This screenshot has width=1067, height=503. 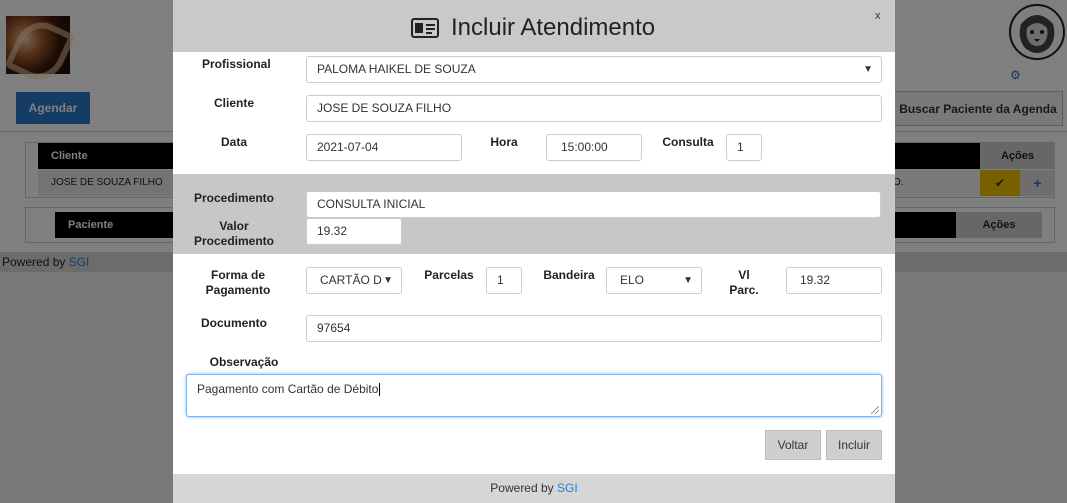 I want to click on vl-parc-label: Vl Parc., so click(x=744, y=283).